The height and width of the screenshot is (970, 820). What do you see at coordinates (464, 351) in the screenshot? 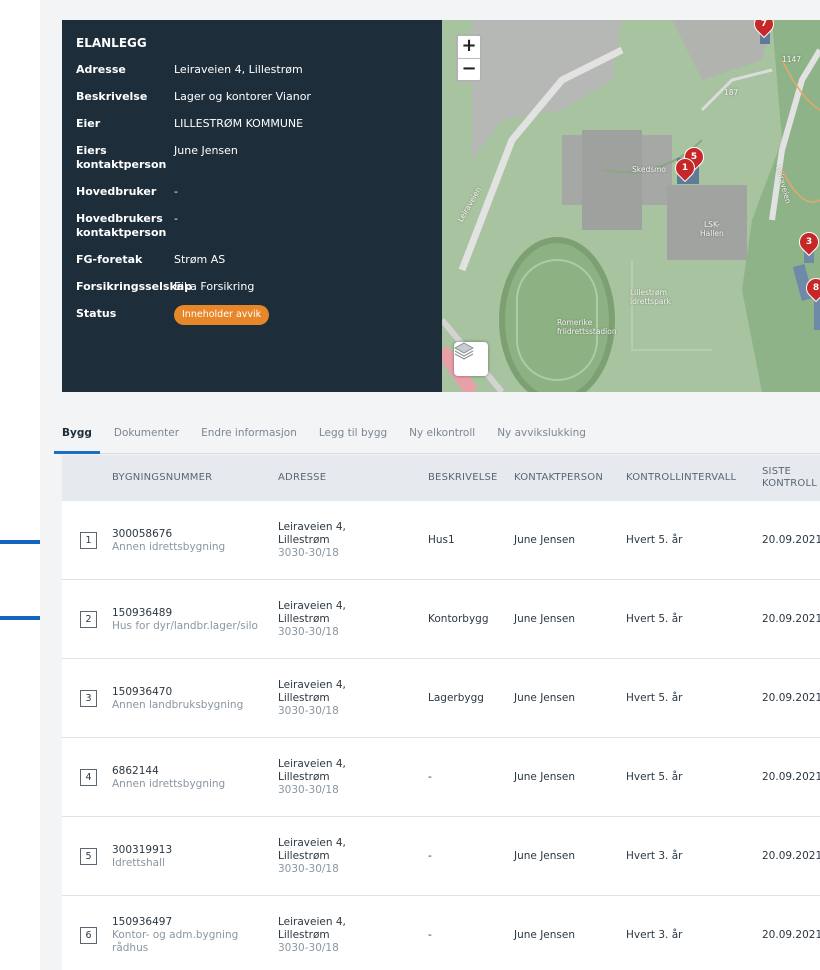
I see `layers-icon` at bounding box center [464, 351].